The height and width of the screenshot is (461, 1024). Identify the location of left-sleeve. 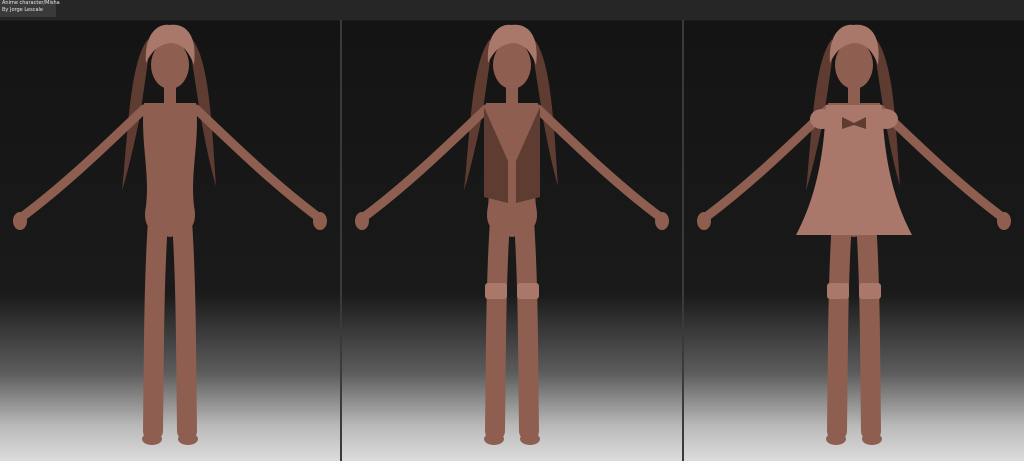
(822, 119).